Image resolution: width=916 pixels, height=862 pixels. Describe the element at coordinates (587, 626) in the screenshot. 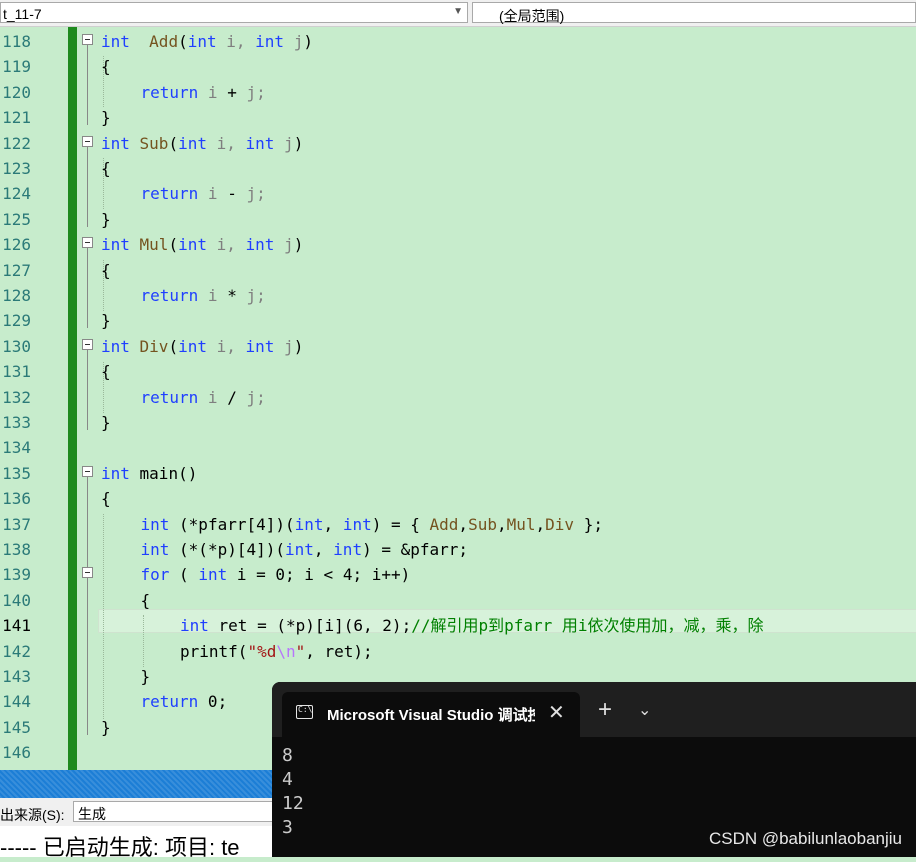

I see `code-token: //解引用p到pfarr 用i依次使用加，减，乘，除` at that location.